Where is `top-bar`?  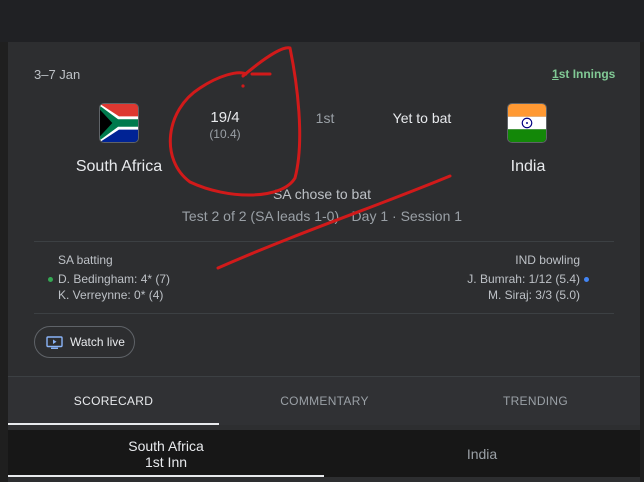 top-bar is located at coordinates (322, 21).